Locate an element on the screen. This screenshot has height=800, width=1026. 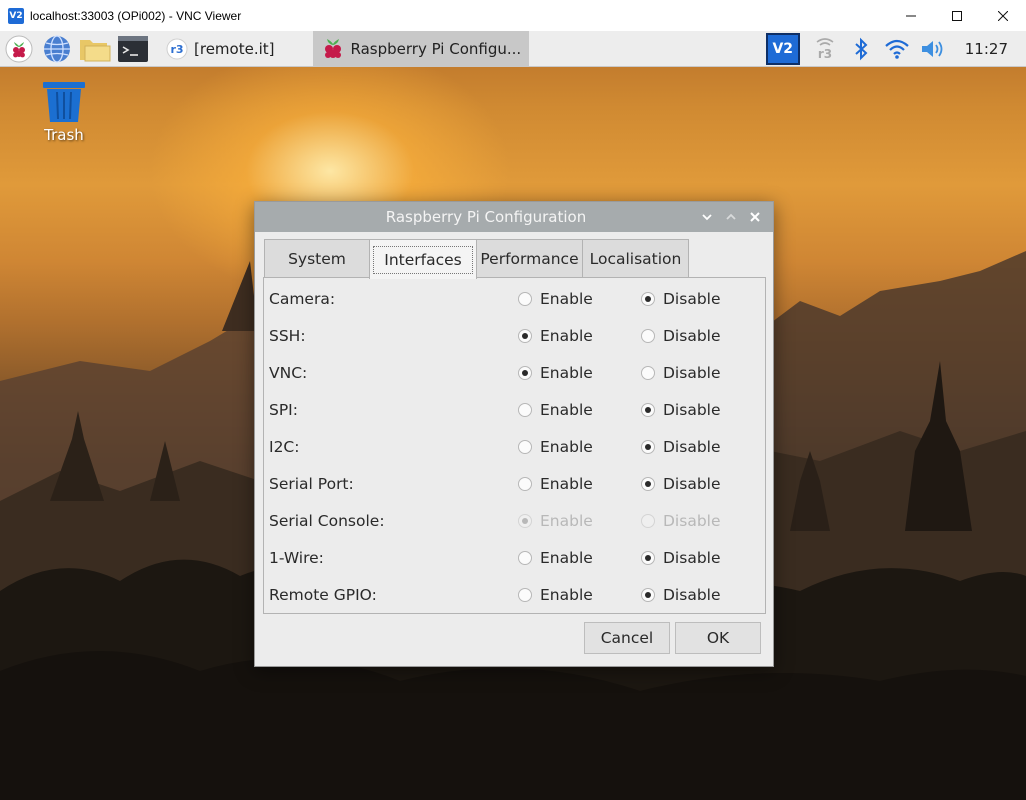
serial-console-enable-radio: Enable is located at coordinates (555, 521).